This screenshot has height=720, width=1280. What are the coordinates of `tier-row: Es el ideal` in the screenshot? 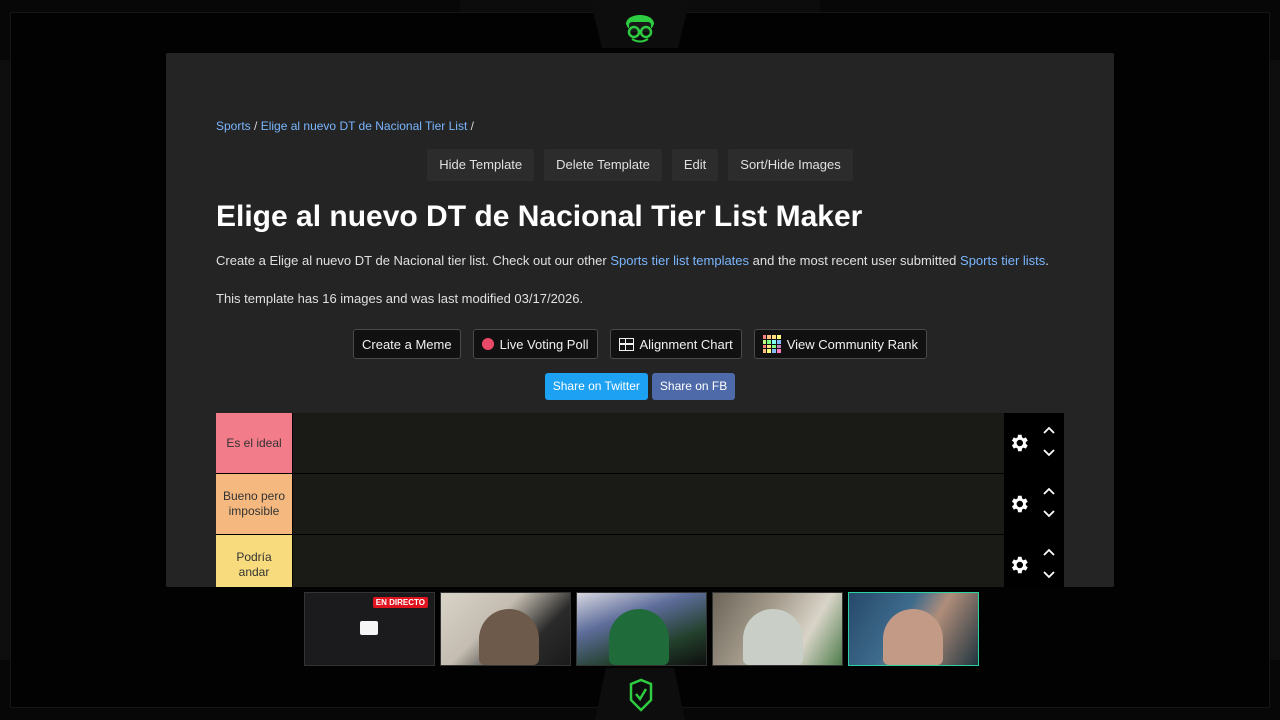 It's located at (640, 443).